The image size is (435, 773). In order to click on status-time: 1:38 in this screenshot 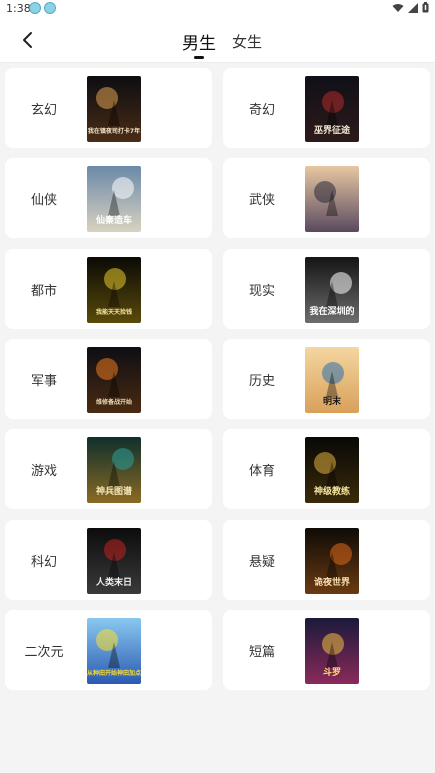, I will do `click(18, 8)`.